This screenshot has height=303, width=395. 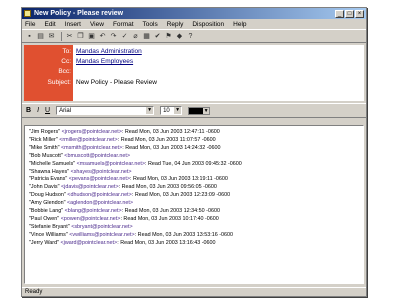 I want to click on flag-icon: ⚑, so click(x=168, y=36).